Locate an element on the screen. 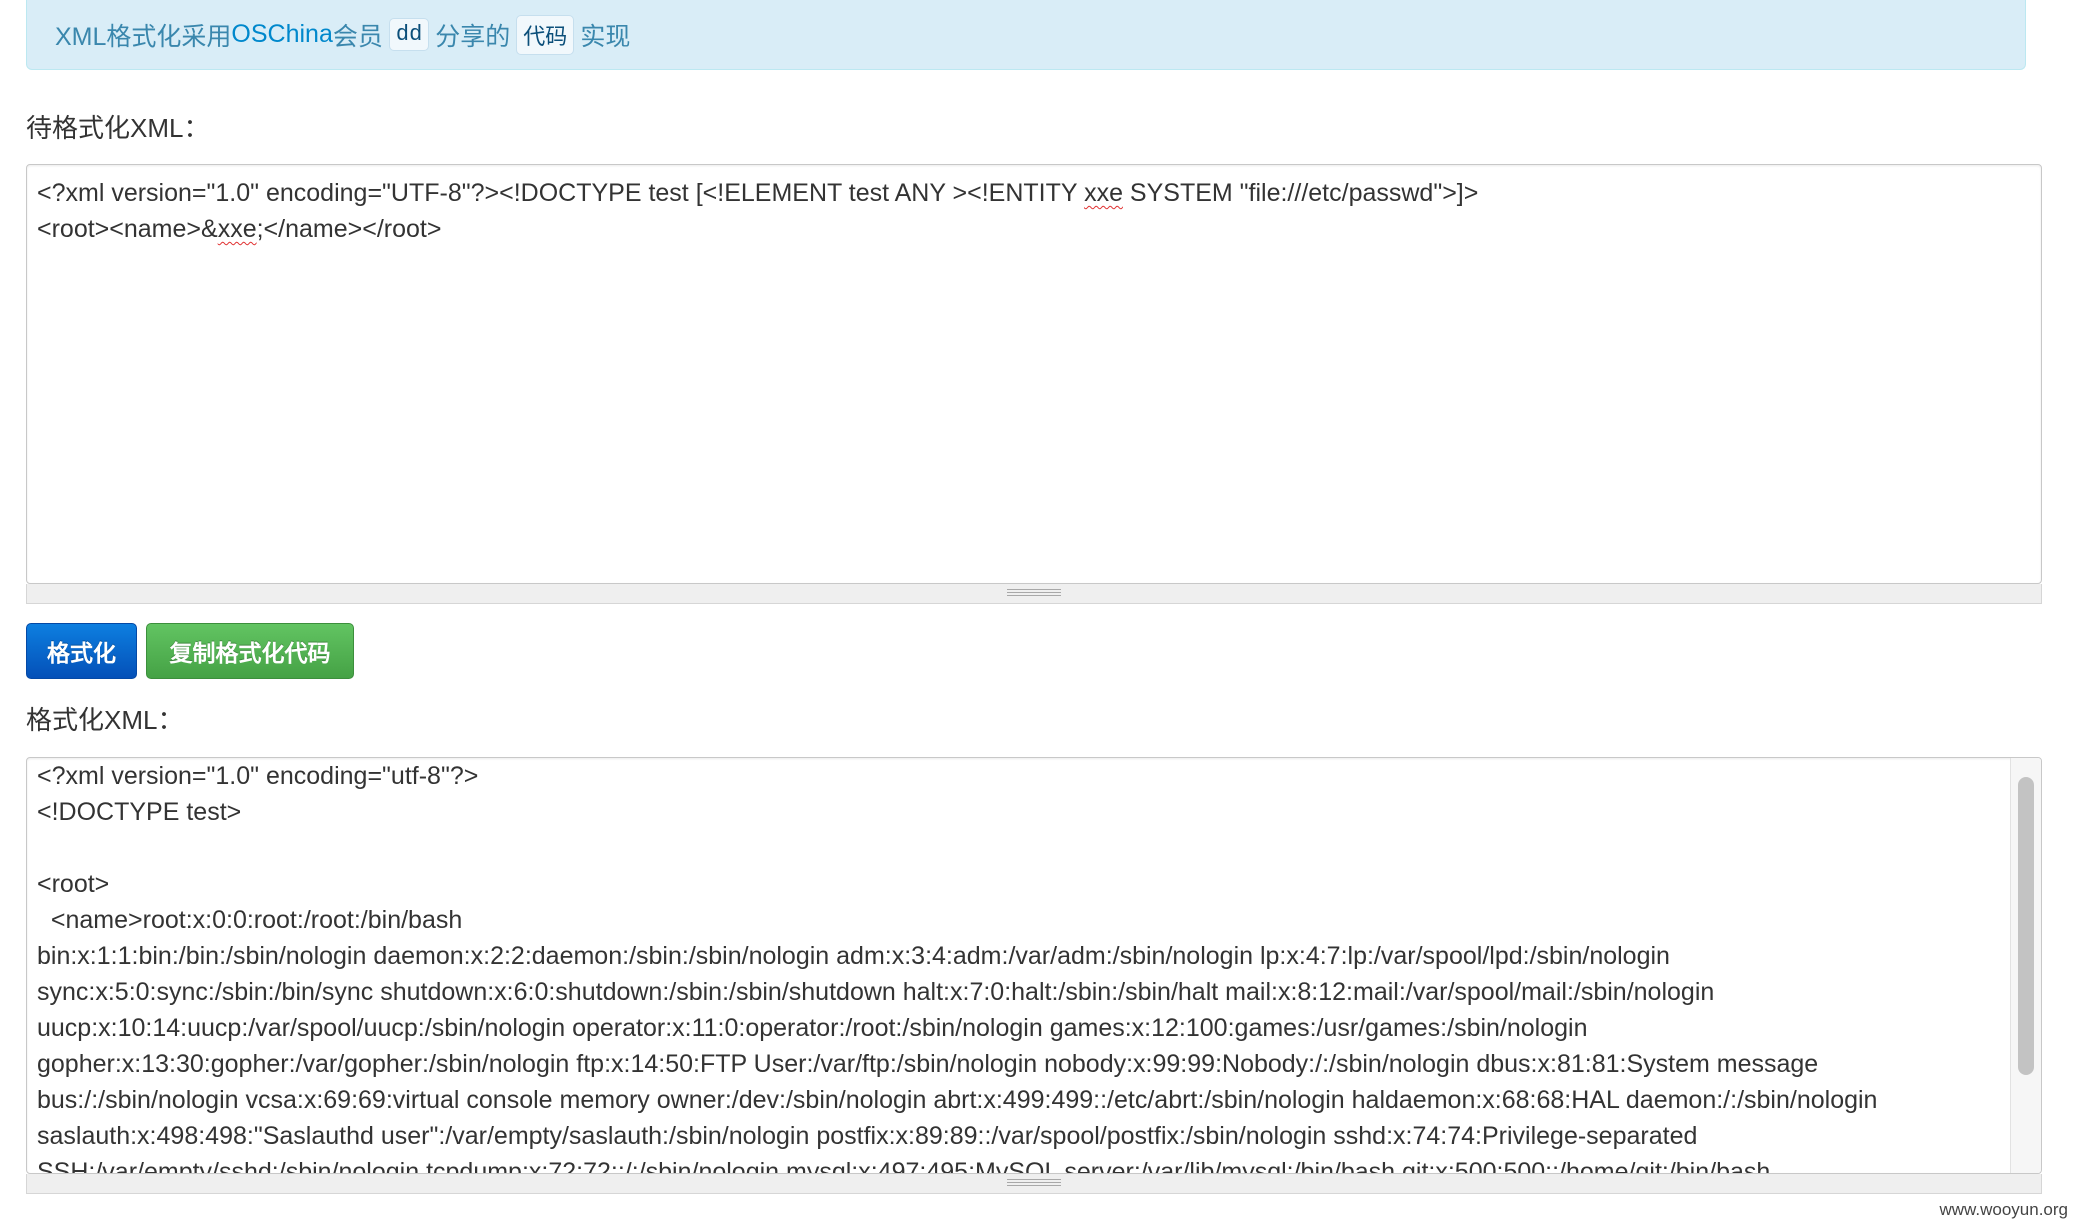 The image size is (2074, 1222). output-resize-handle is located at coordinates (1034, 1184).